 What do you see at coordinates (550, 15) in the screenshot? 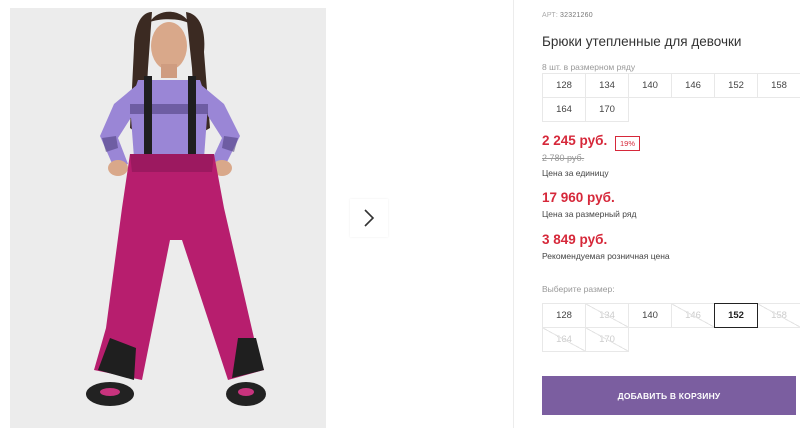
I see `article-label: АРТ:` at bounding box center [550, 15].